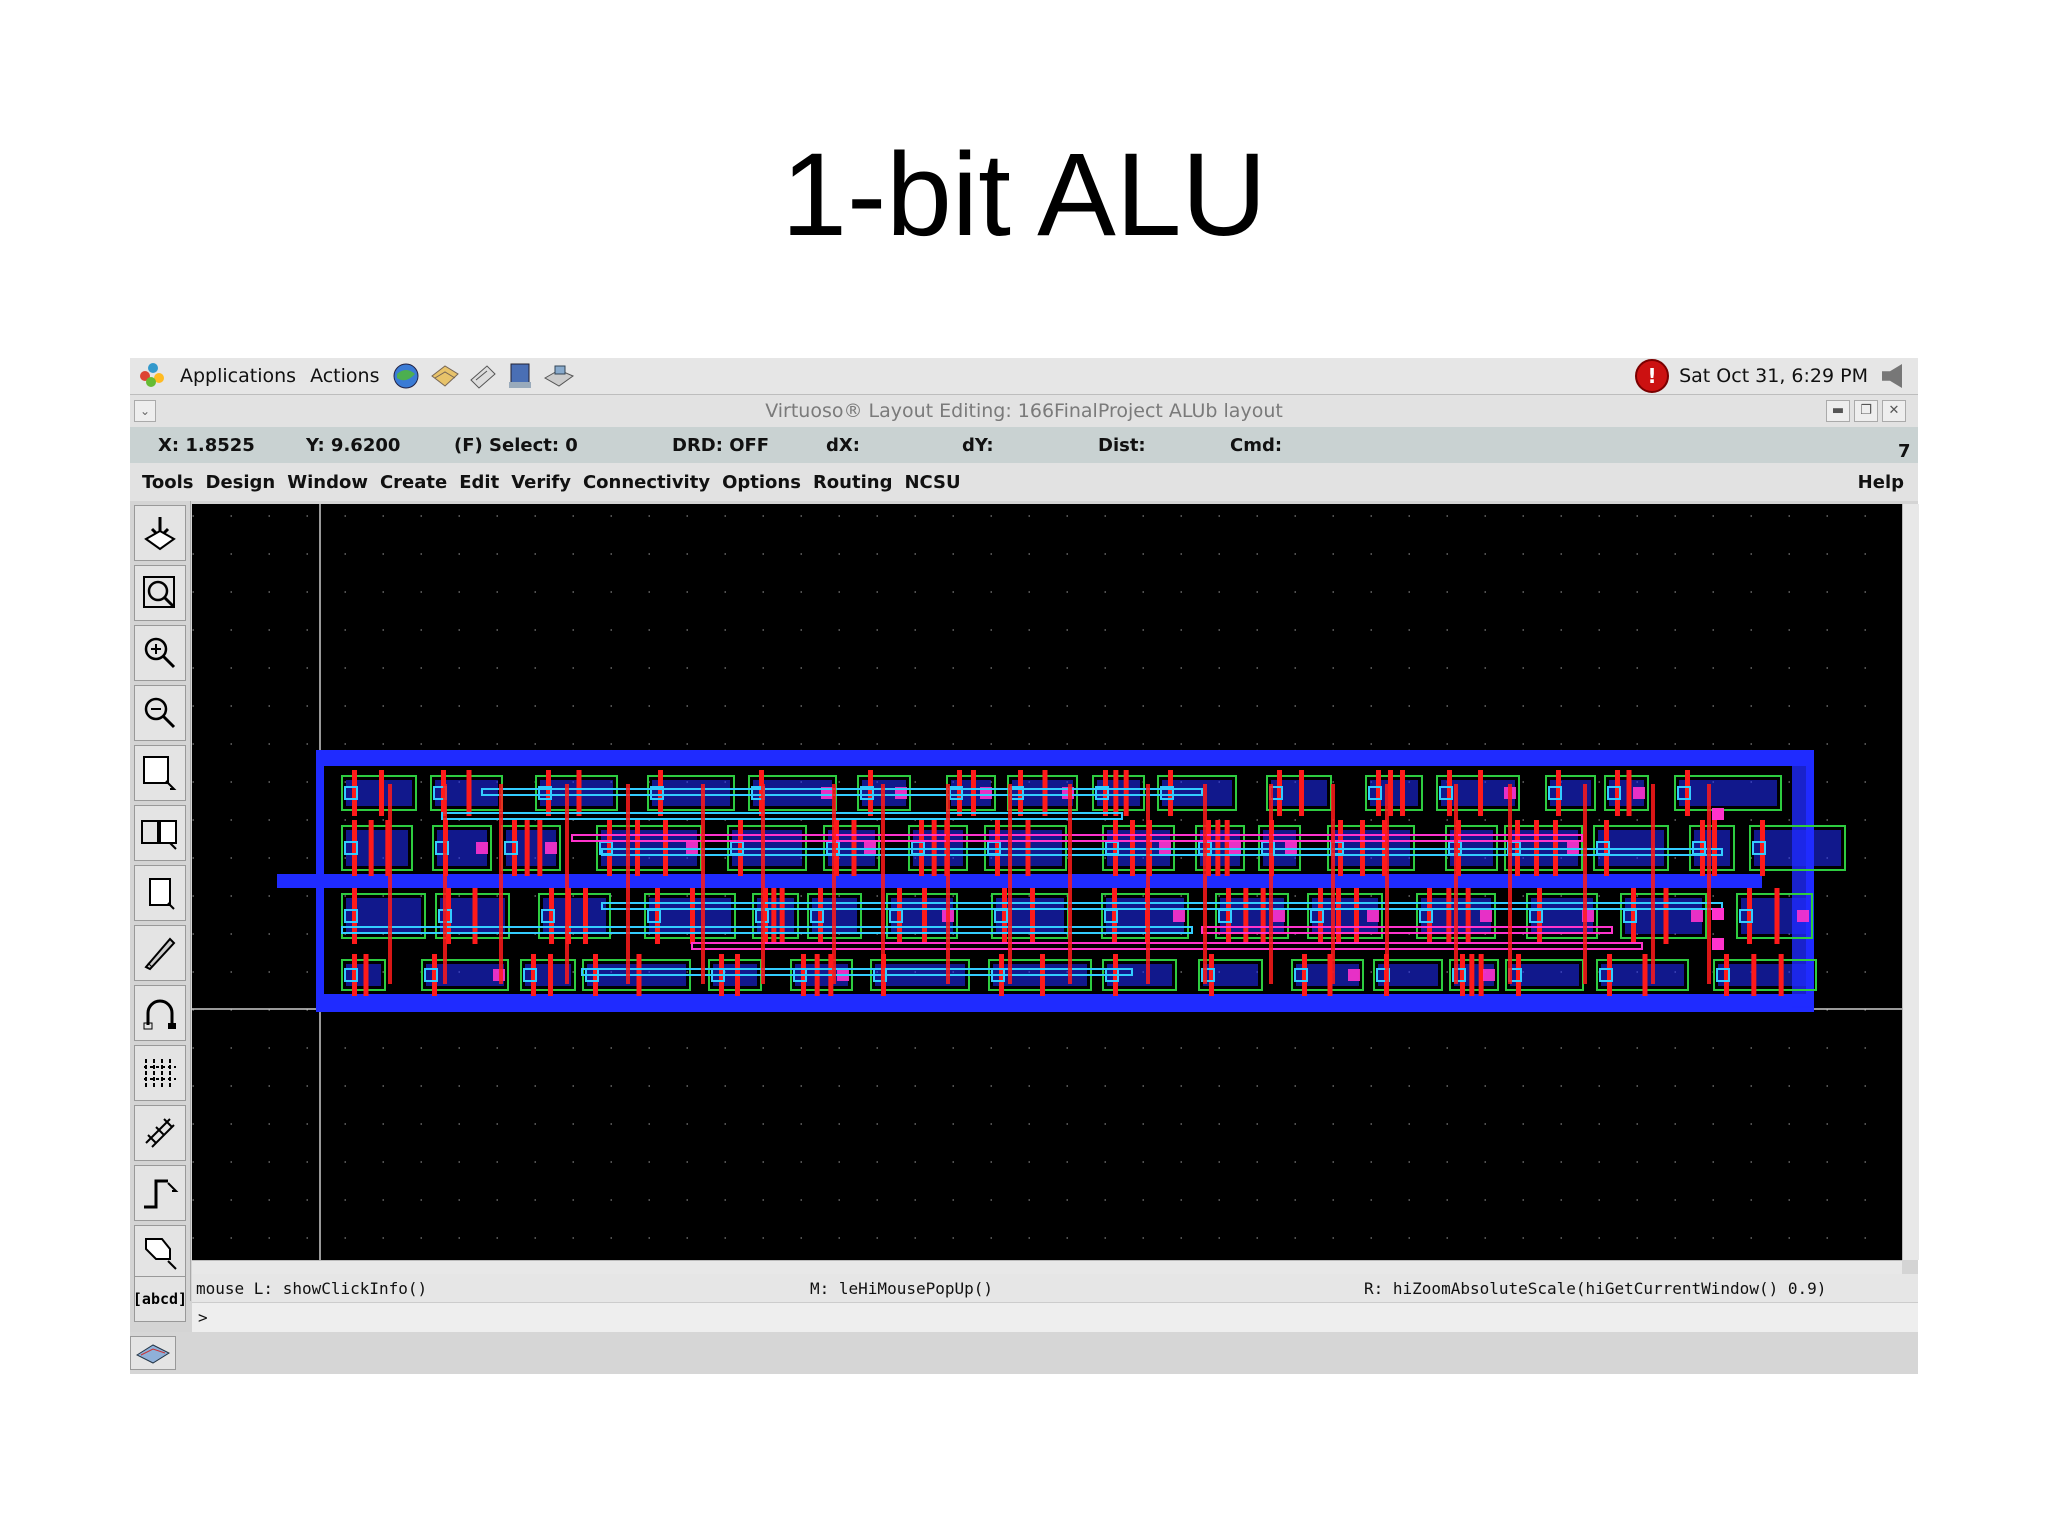  Describe the element at coordinates (160, 653) in the screenshot. I see `zoom-in-tool` at that location.